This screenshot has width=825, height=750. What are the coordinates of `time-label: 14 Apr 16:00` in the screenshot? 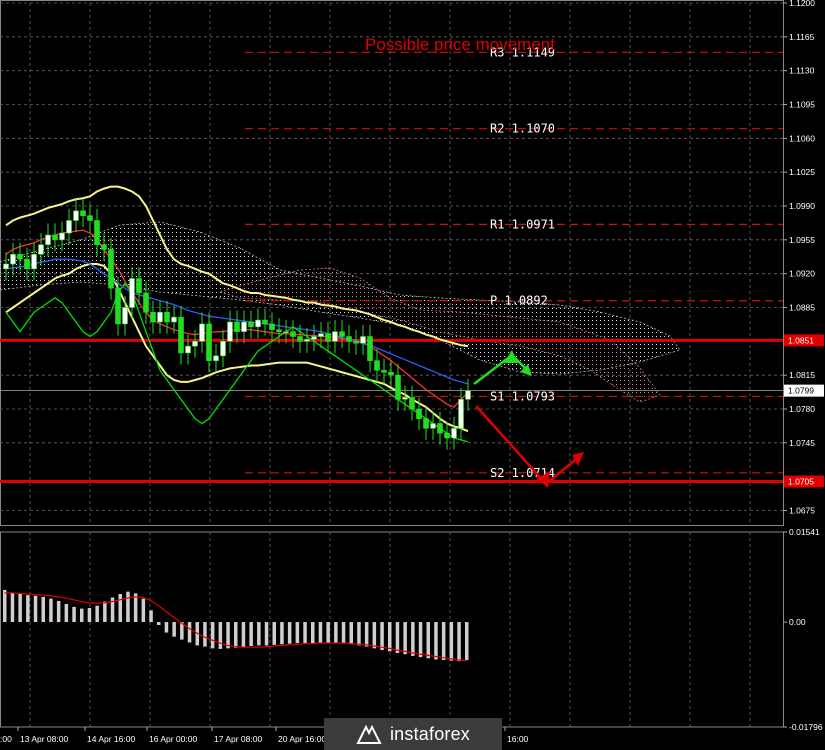 It's located at (111, 739).